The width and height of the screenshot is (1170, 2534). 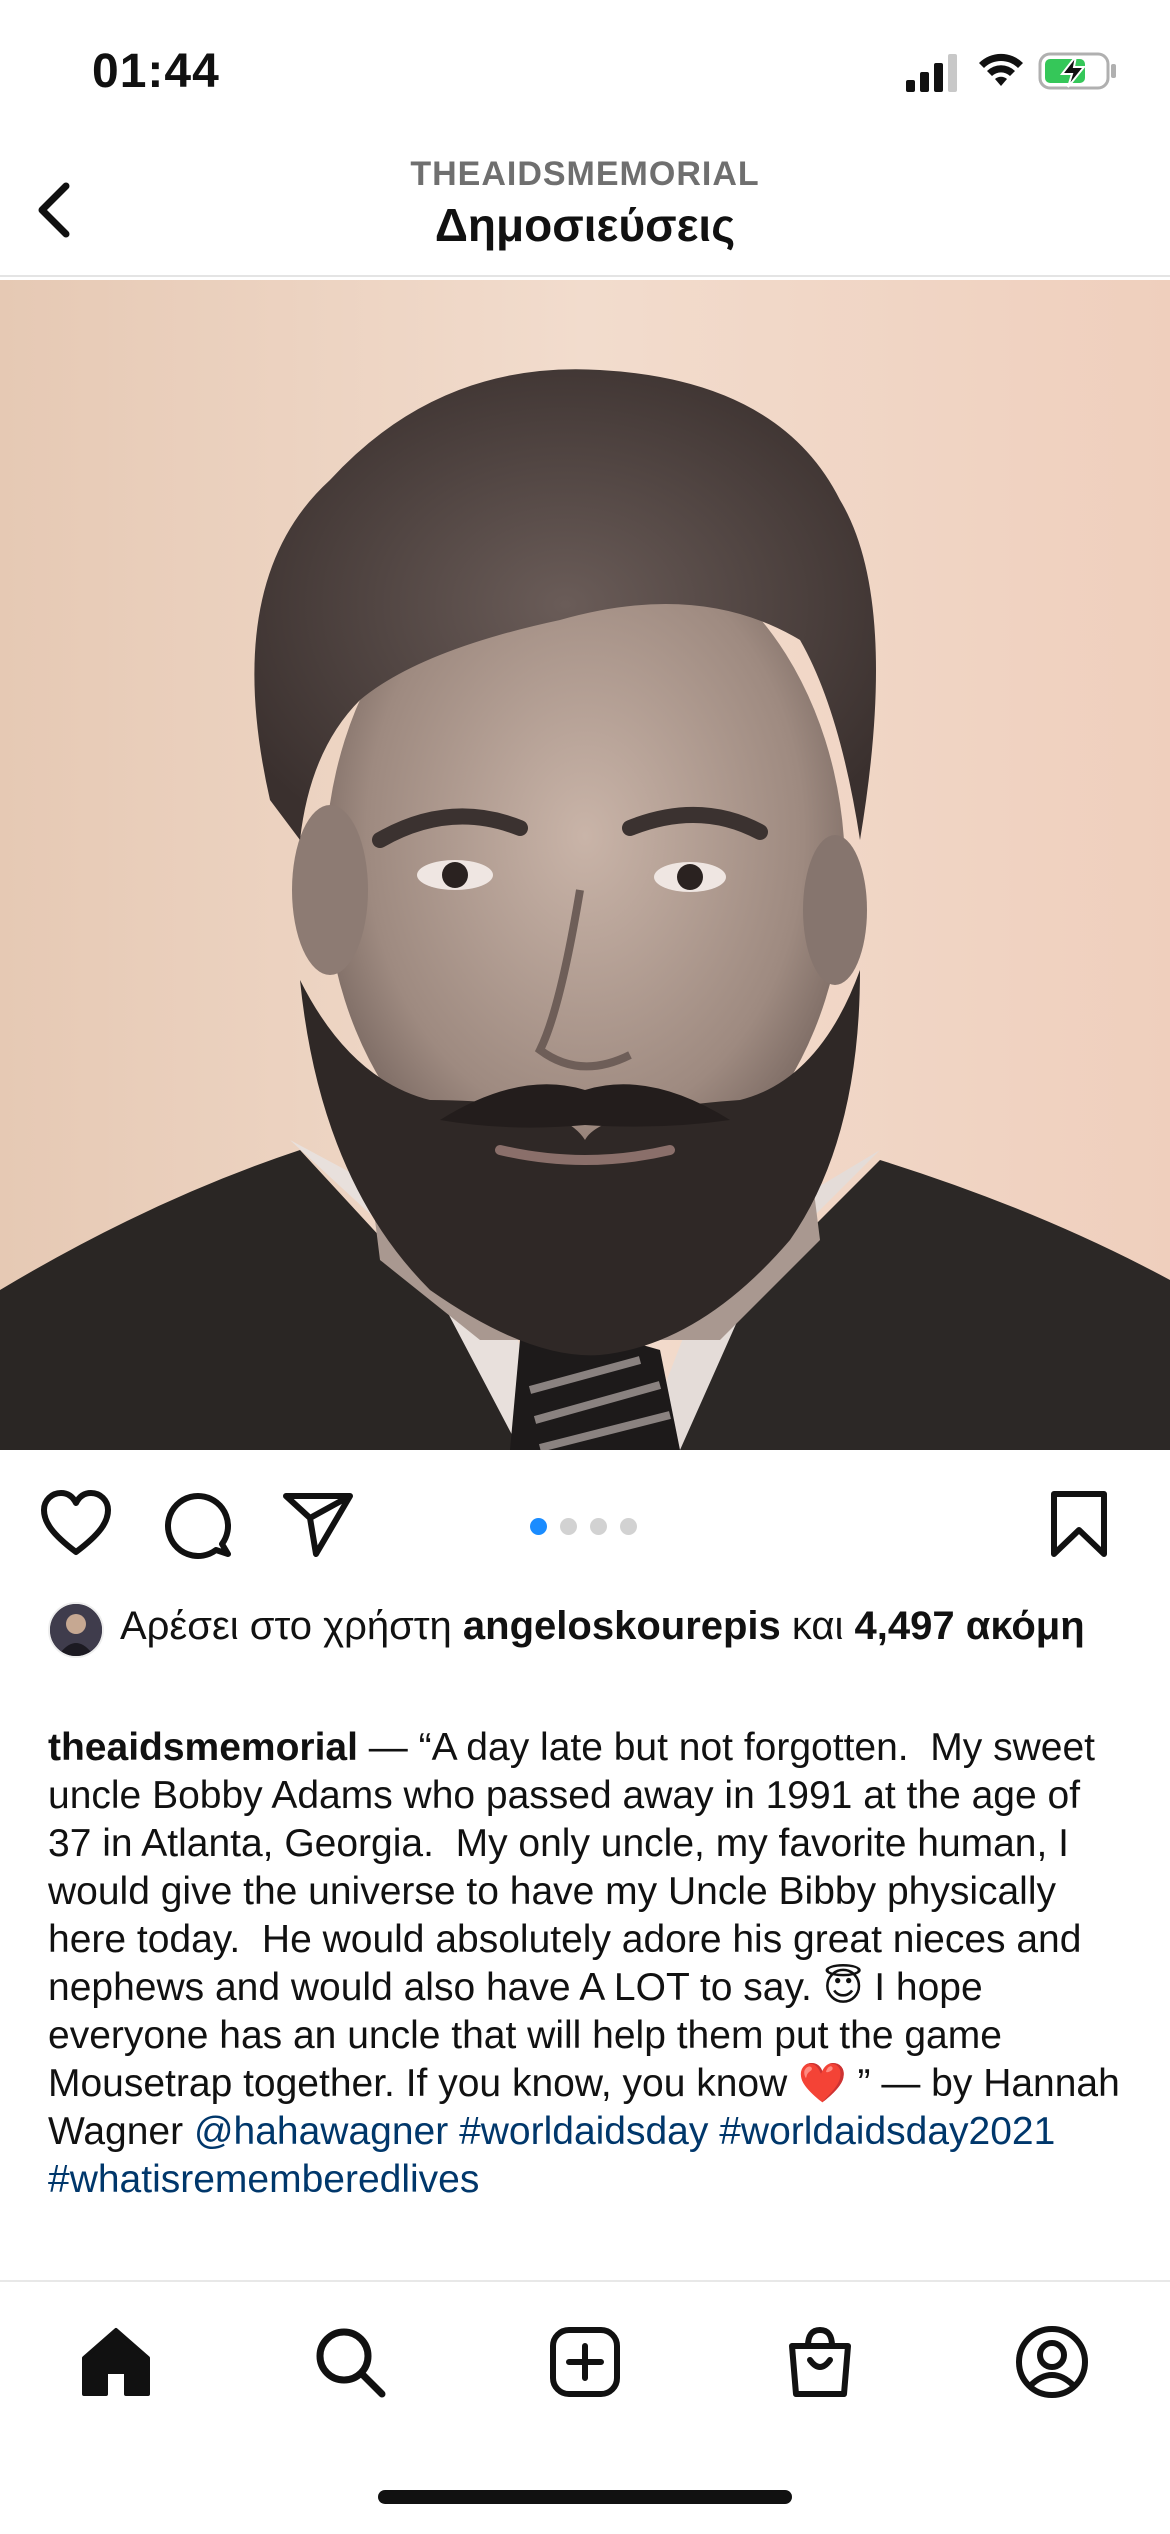 I want to click on home-icon, so click(x=116, y=2362).